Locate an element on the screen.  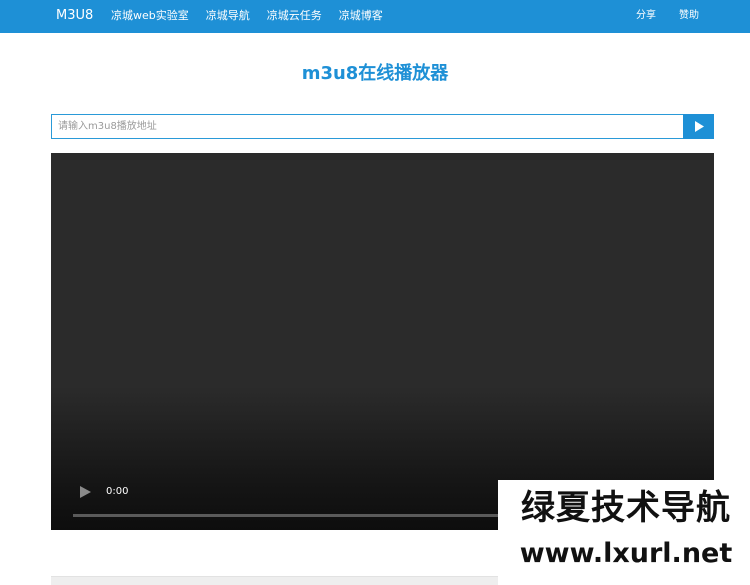
nav-right: 分享 赞助 is located at coordinates (656, 16).